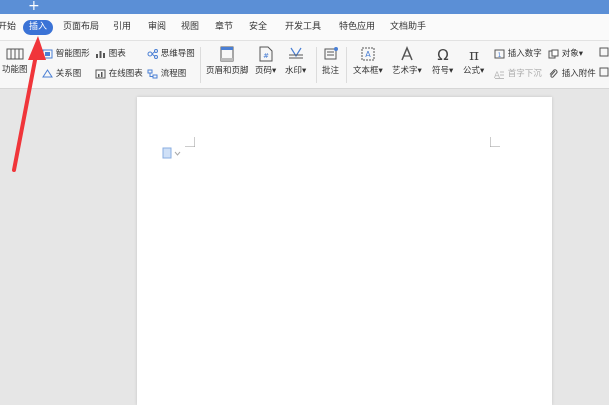 The width and height of the screenshot is (609, 405). Describe the element at coordinates (190, 142) in the screenshot. I see `crop-mark-top-left` at that location.